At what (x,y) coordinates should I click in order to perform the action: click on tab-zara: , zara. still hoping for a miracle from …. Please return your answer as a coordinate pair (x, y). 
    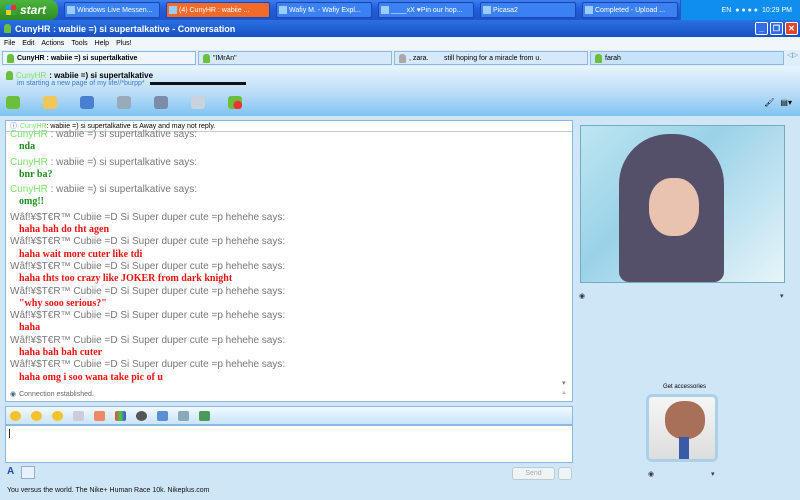
    Looking at the image, I should click on (491, 58).